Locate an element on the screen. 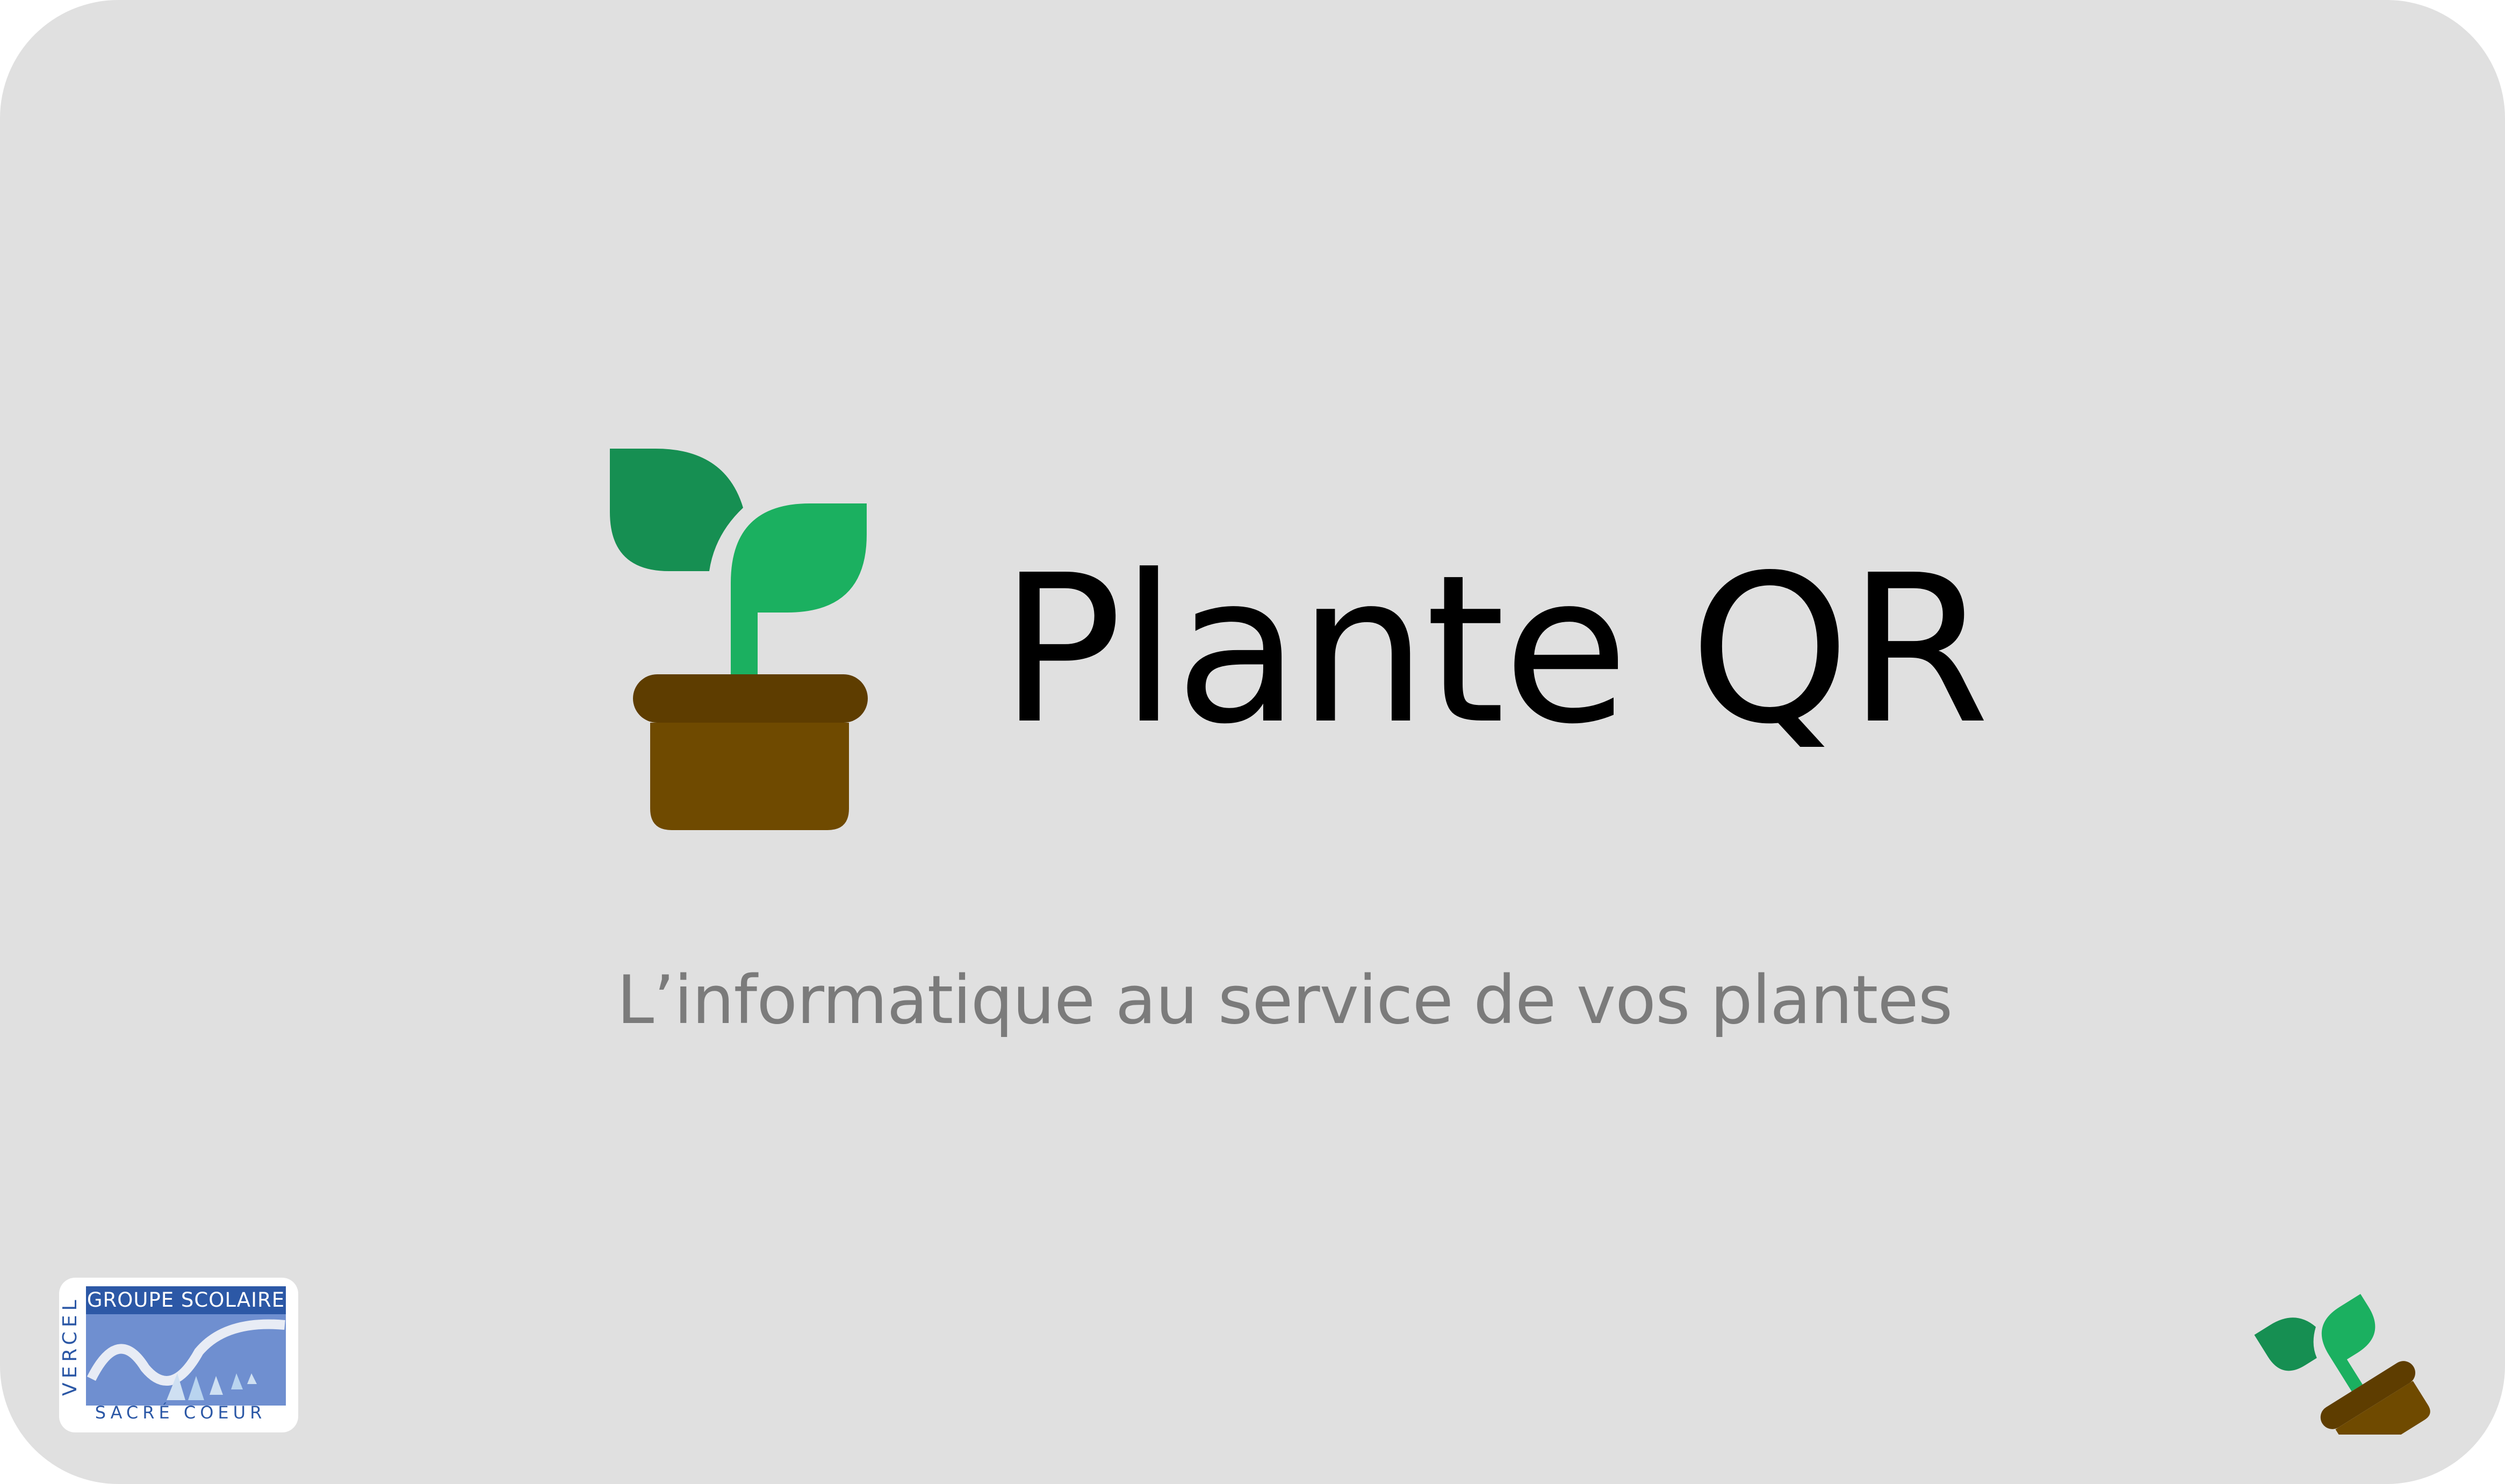  school-logo-inner: VERCEL GROUPE SCOLAIRE is located at coordinates (172, 1346).